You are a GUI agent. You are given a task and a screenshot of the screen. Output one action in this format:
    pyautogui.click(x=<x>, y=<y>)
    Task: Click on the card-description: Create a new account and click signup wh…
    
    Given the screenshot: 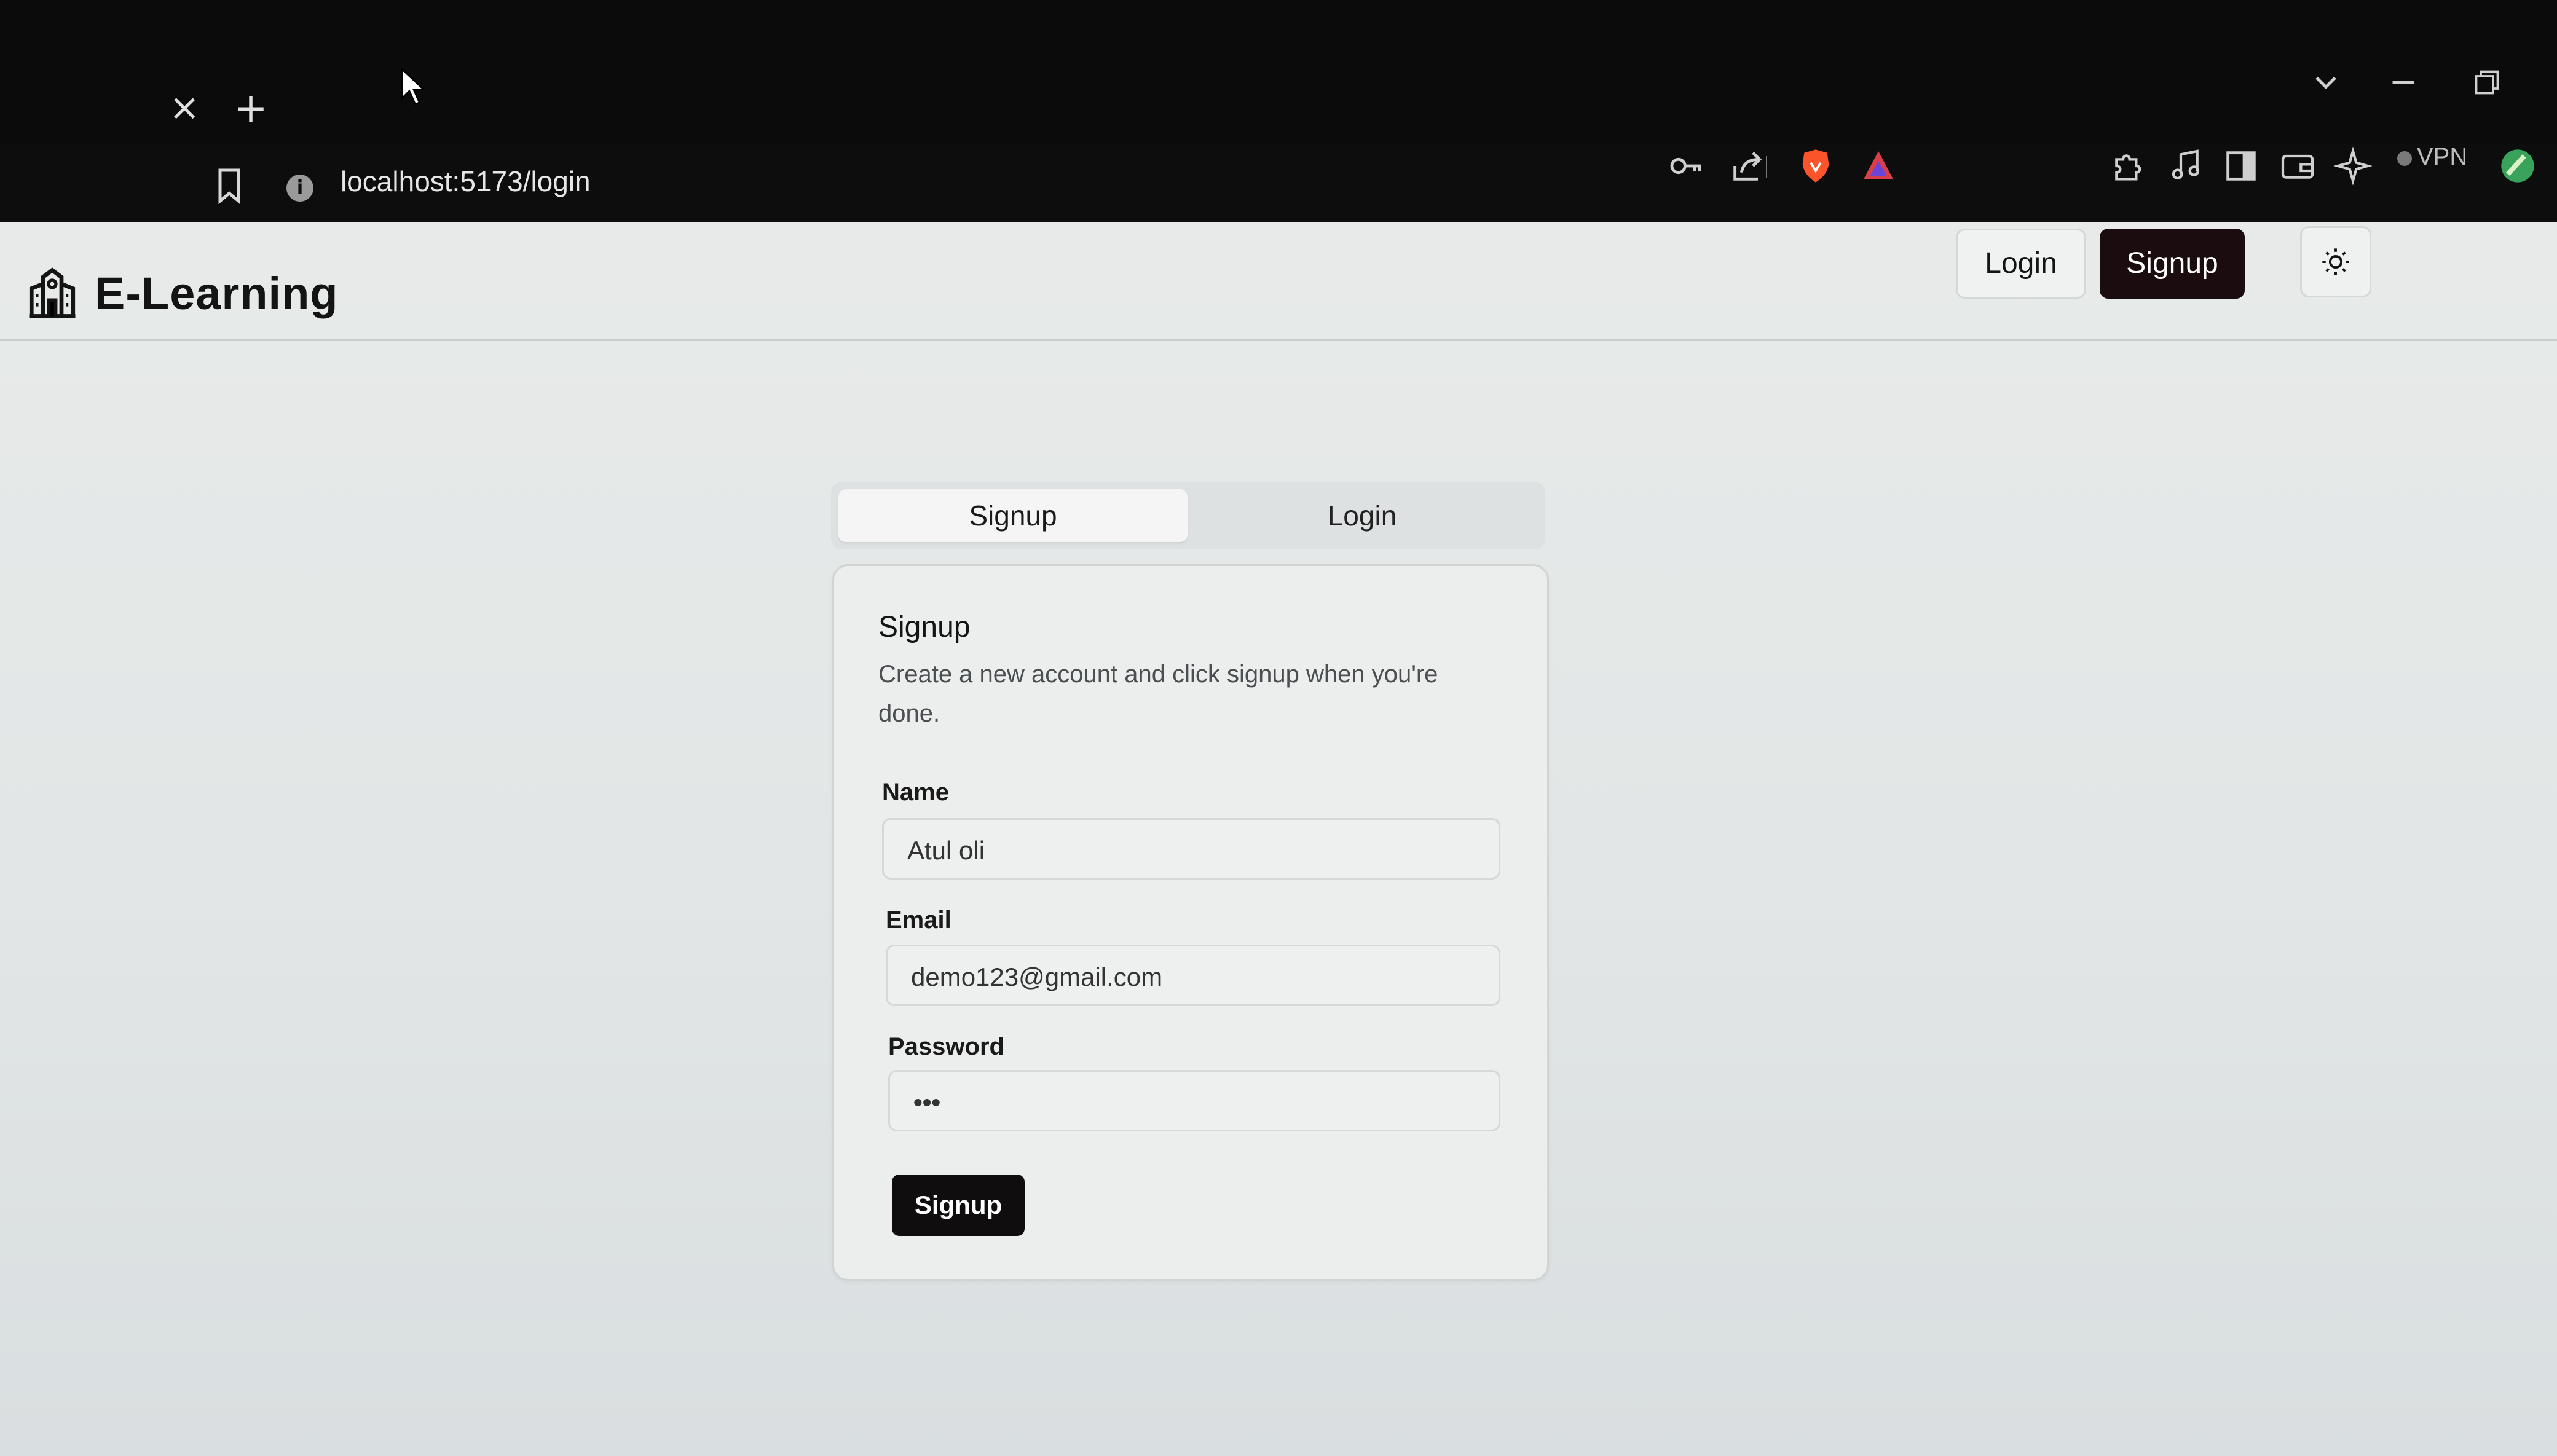 What is the action you would take?
    pyautogui.click(x=1158, y=694)
    